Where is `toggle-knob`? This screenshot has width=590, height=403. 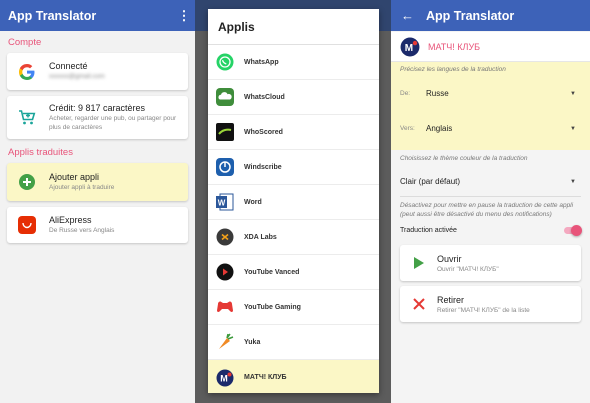 toggle-knob is located at coordinates (576, 230).